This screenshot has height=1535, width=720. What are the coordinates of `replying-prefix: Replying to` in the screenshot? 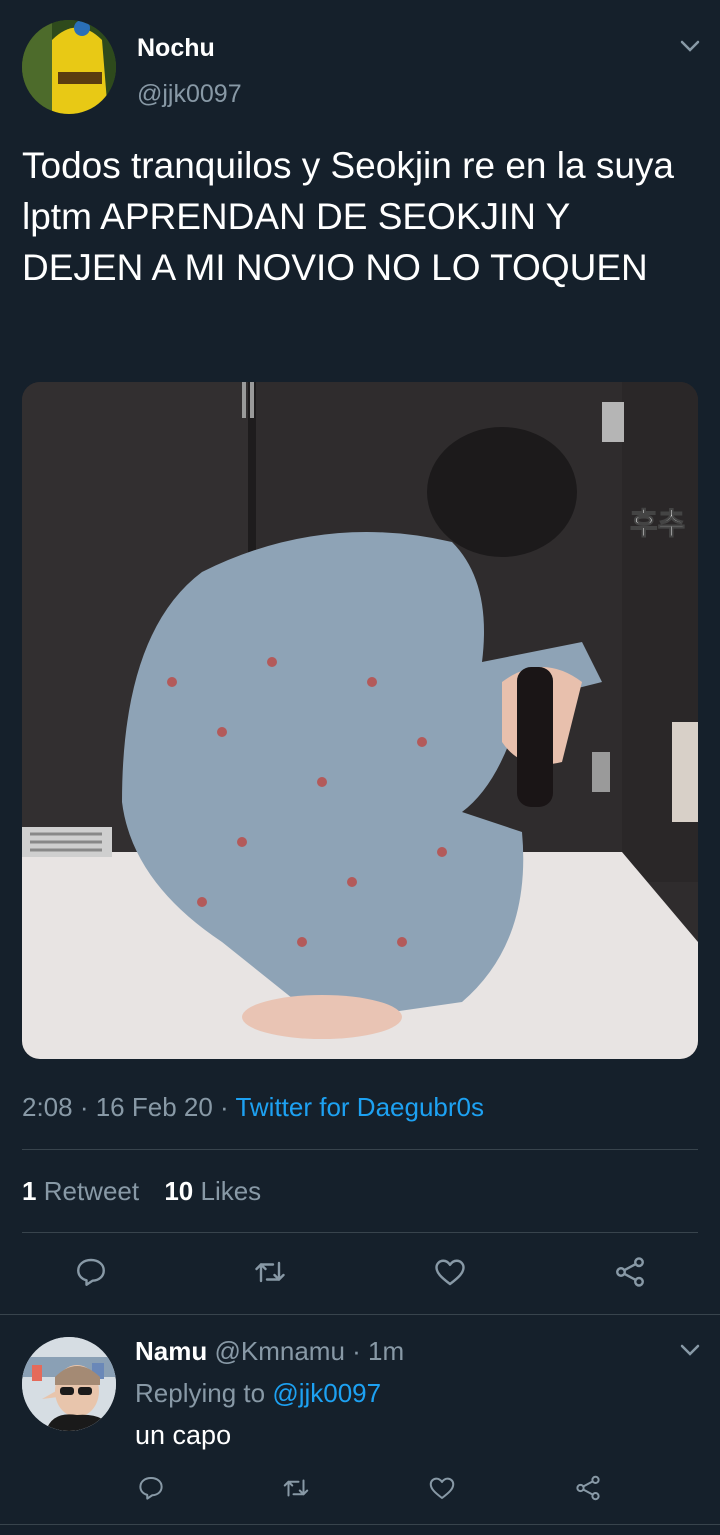 It's located at (200, 1393).